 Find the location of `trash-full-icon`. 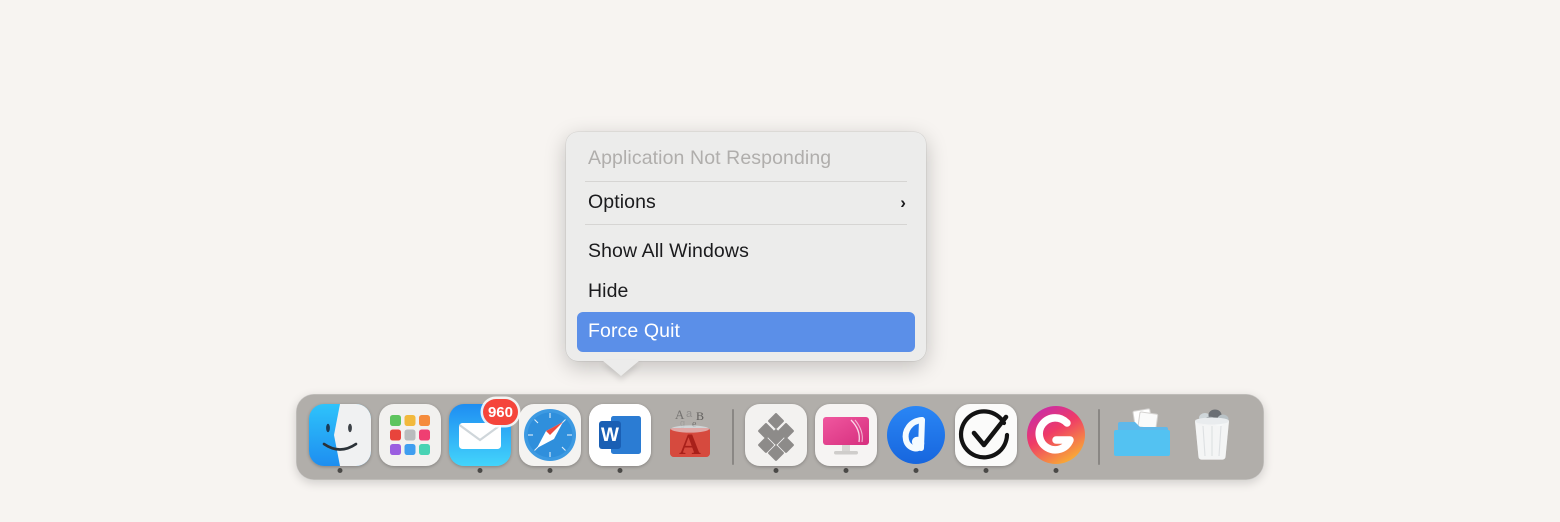

trash-full-icon is located at coordinates (1212, 435).